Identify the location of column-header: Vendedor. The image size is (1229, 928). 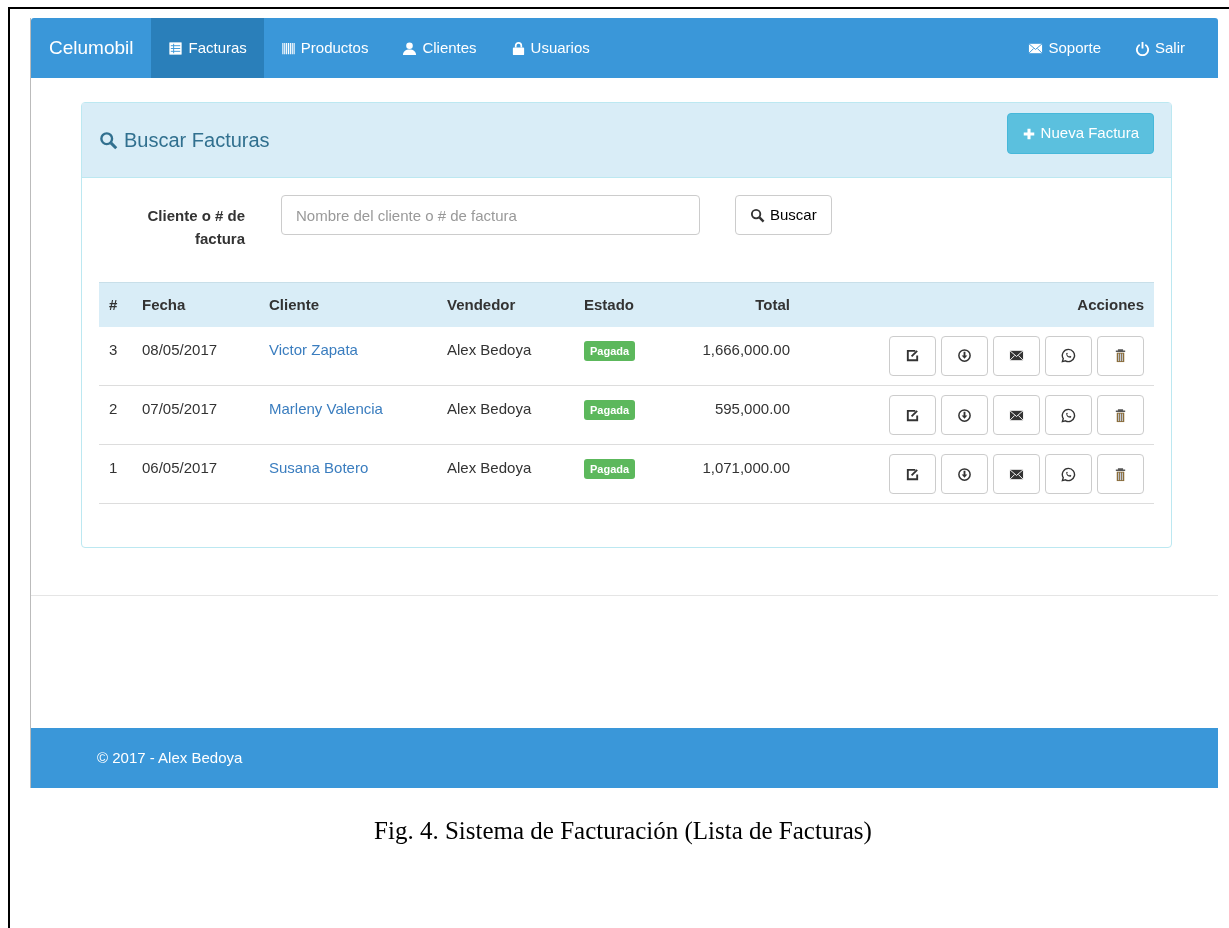
(505, 304).